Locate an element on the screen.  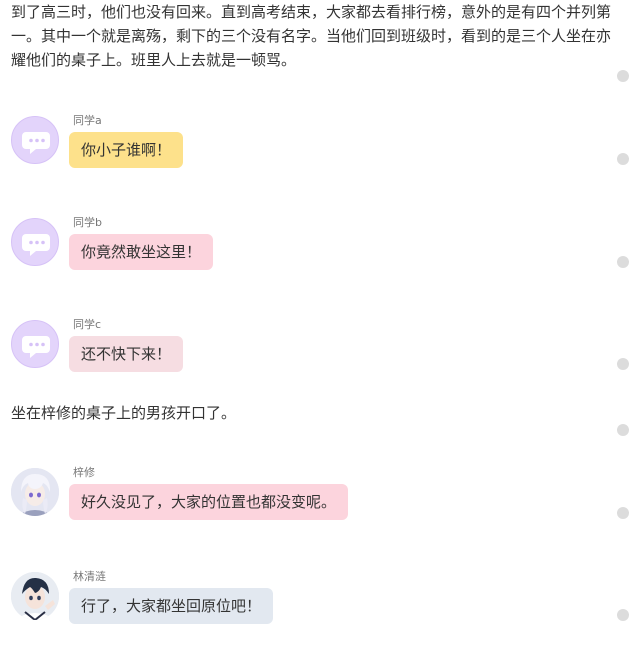
sender-name: 梓修 is located at coordinates (84, 472).